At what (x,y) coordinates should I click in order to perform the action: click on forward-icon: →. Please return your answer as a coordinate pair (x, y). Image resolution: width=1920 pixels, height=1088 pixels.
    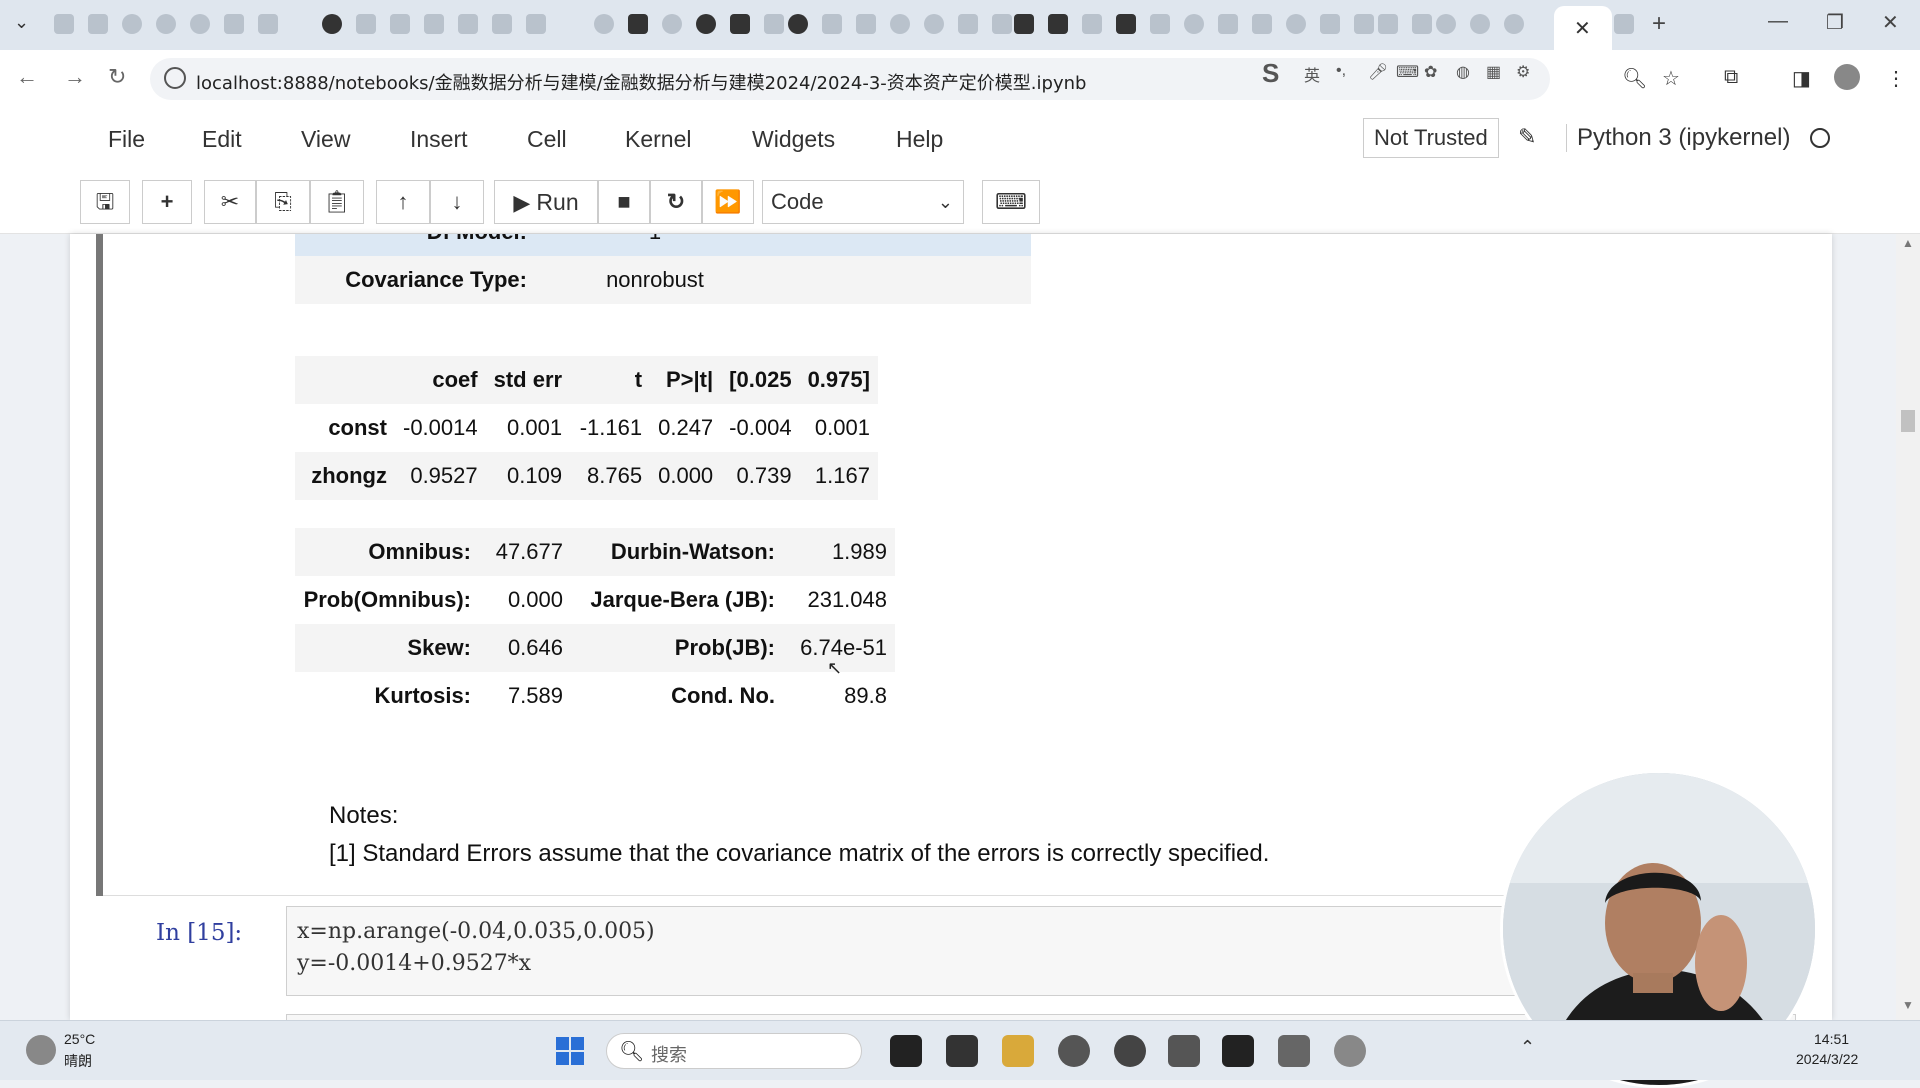
    Looking at the image, I should click on (75, 77).